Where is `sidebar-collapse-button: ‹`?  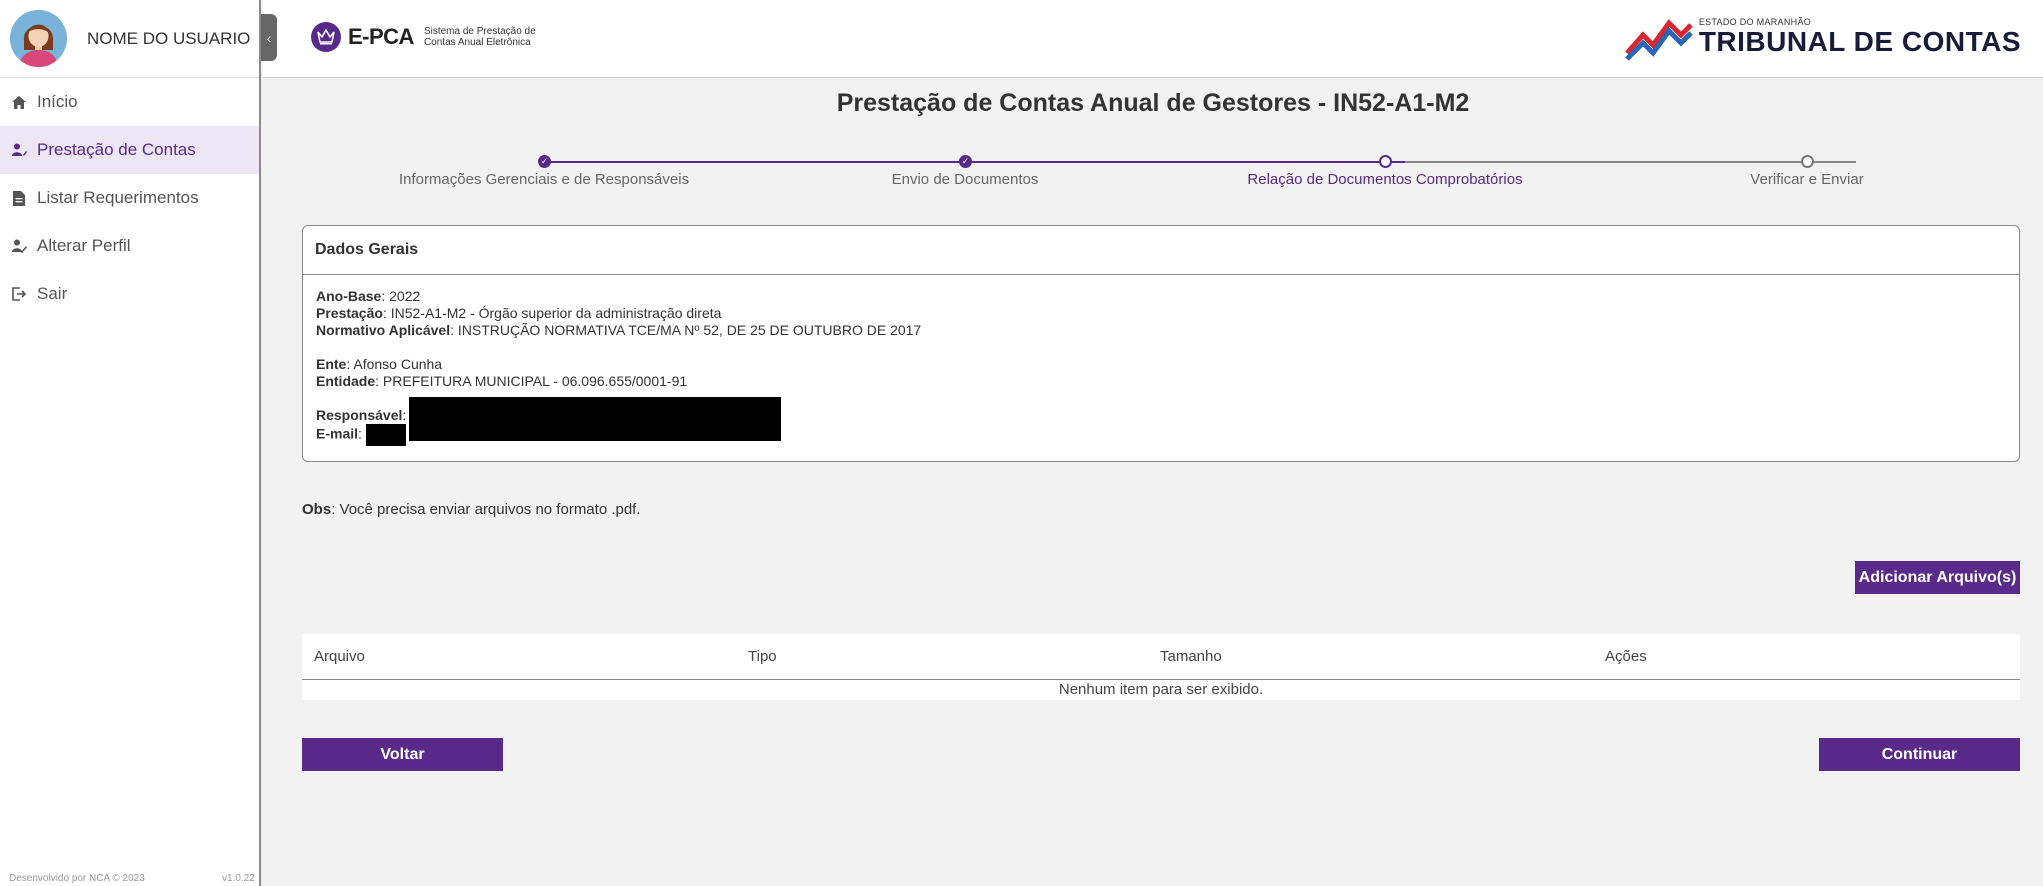 sidebar-collapse-button: ‹ is located at coordinates (269, 37).